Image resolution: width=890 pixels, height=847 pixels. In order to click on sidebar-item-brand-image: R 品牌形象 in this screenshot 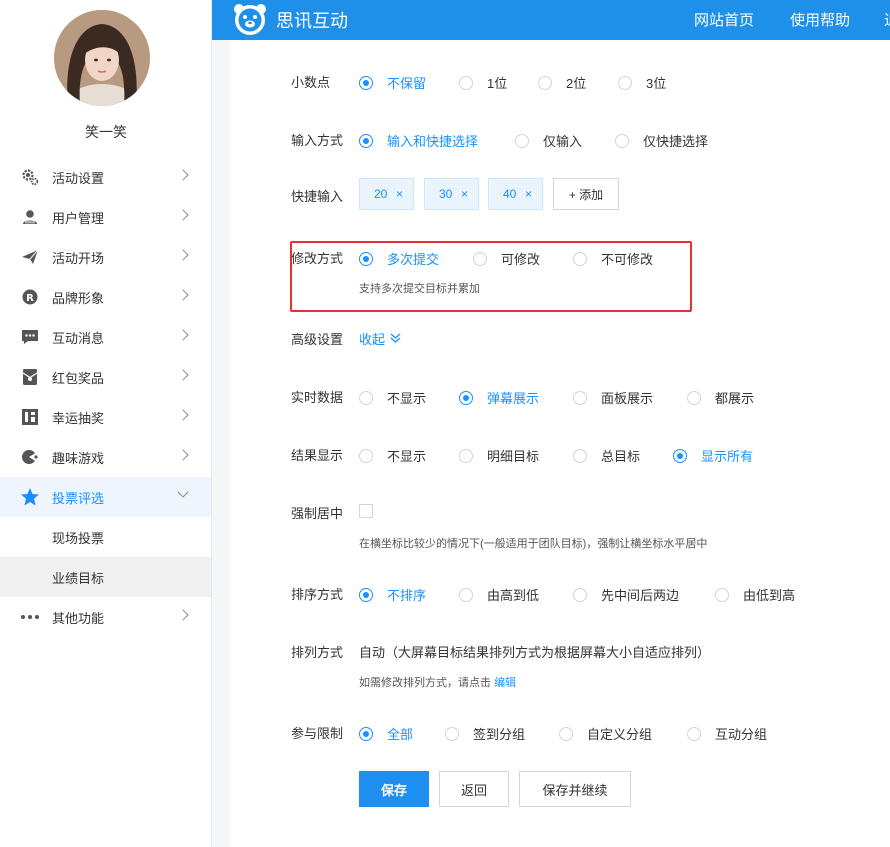, I will do `click(105, 297)`.